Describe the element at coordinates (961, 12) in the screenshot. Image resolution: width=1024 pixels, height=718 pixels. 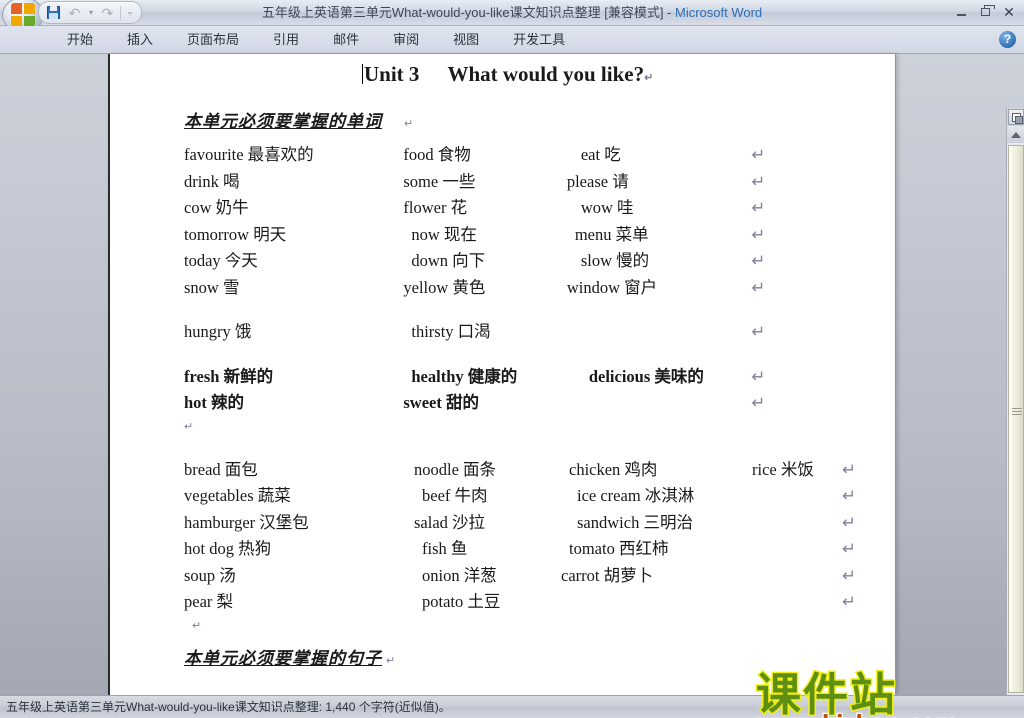
I see `minimize-button` at that location.